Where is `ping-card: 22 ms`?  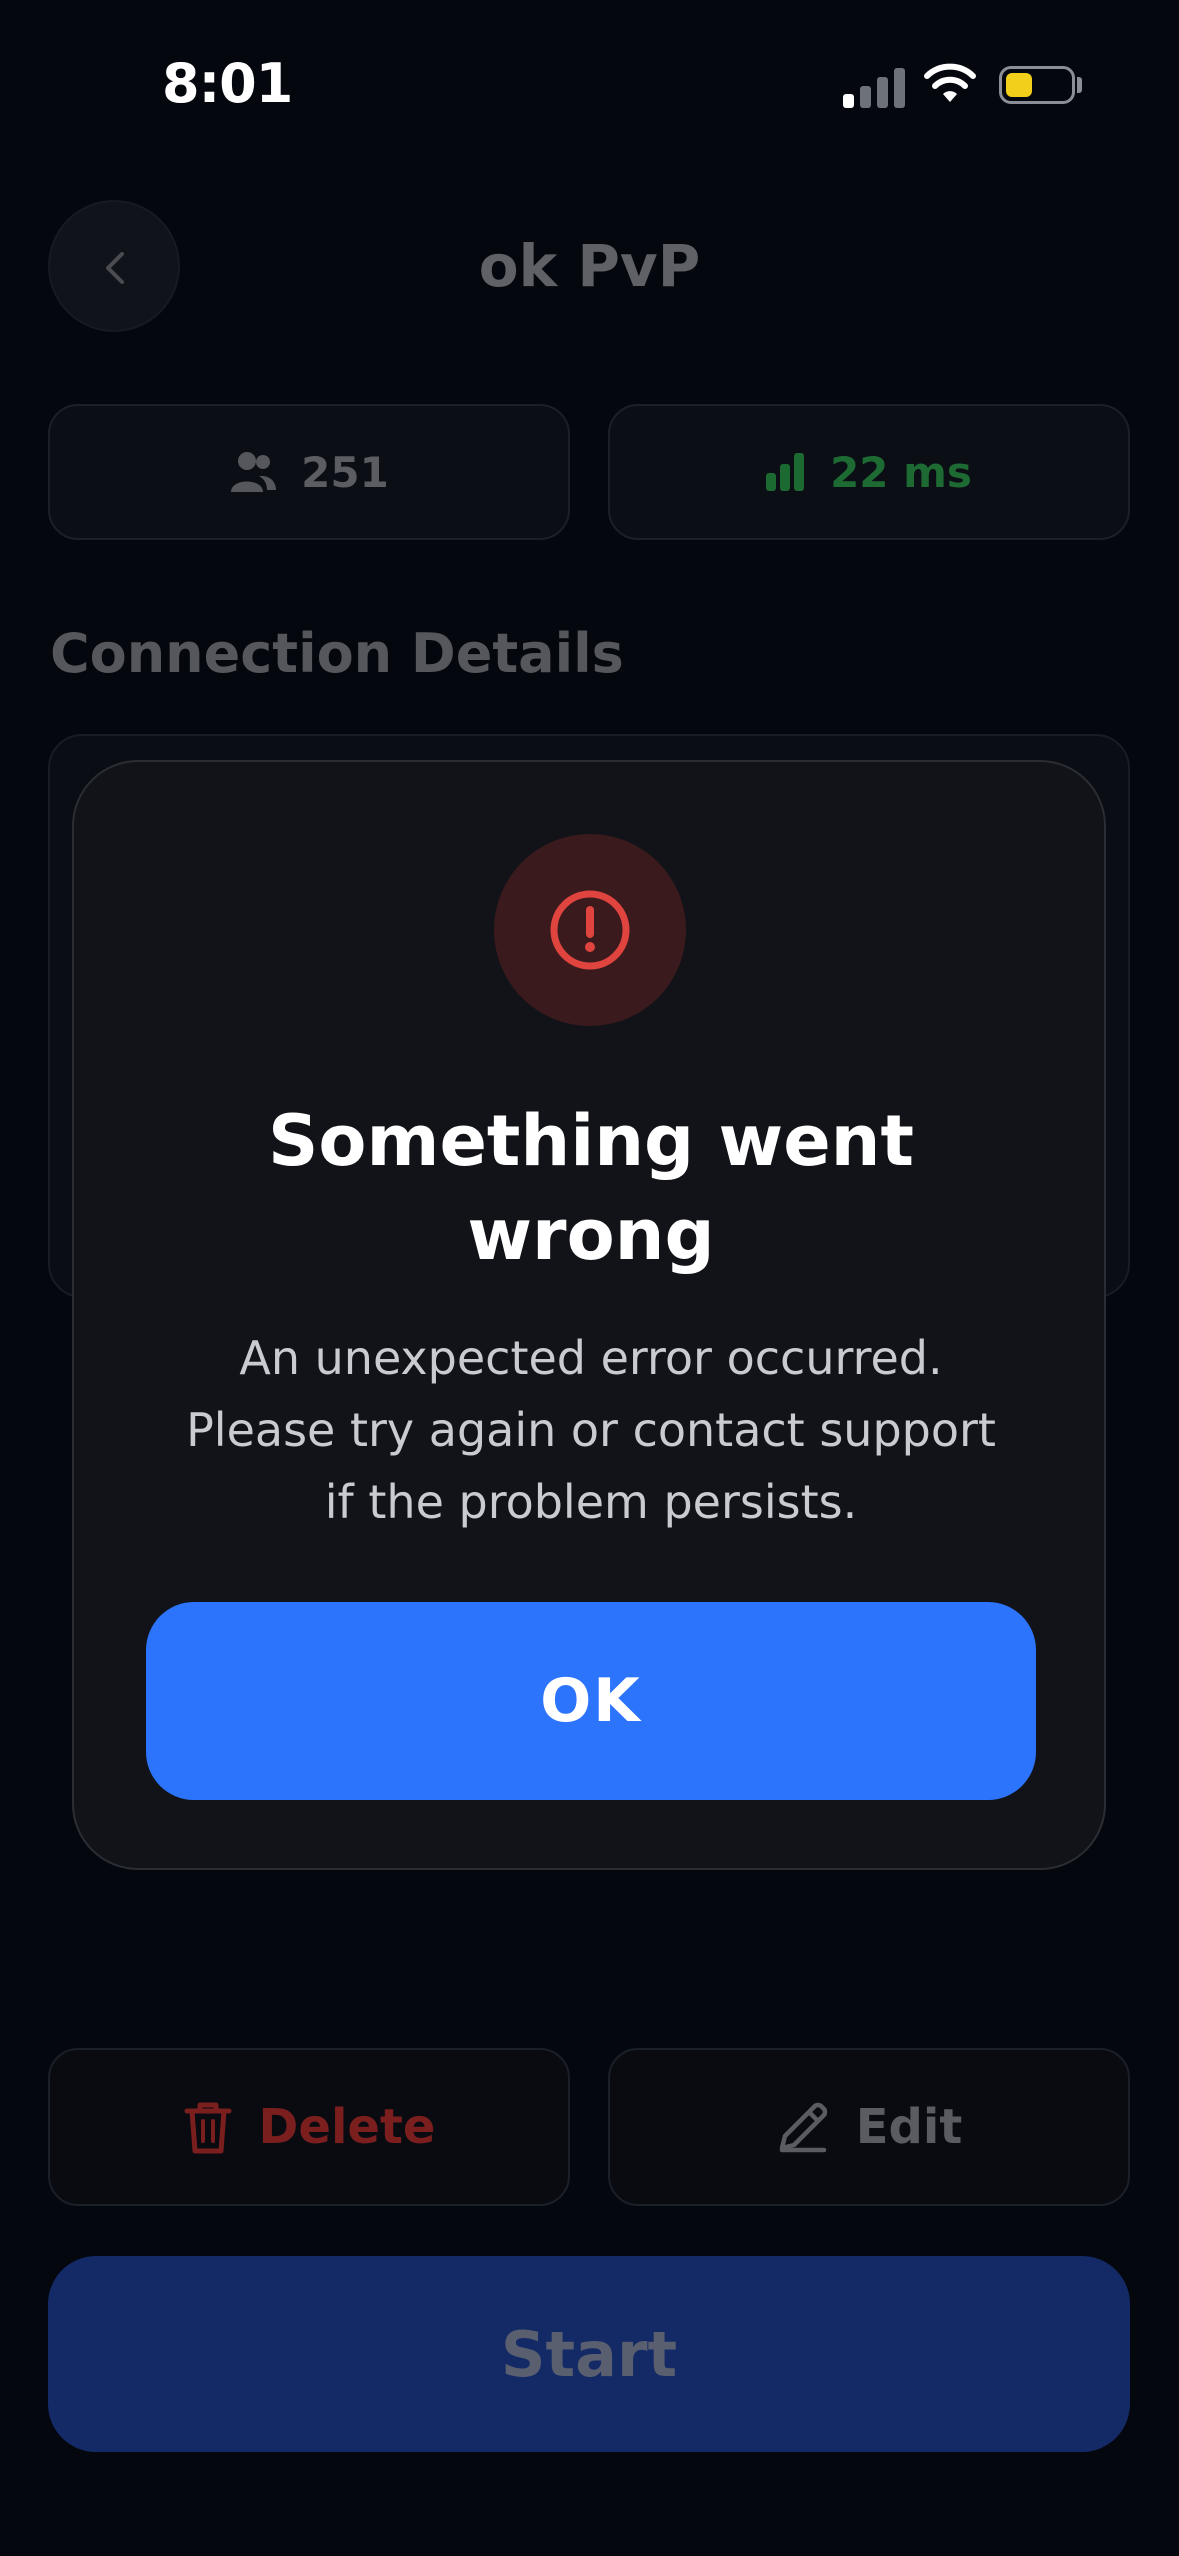
ping-card: 22 ms is located at coordinates (869, 472).